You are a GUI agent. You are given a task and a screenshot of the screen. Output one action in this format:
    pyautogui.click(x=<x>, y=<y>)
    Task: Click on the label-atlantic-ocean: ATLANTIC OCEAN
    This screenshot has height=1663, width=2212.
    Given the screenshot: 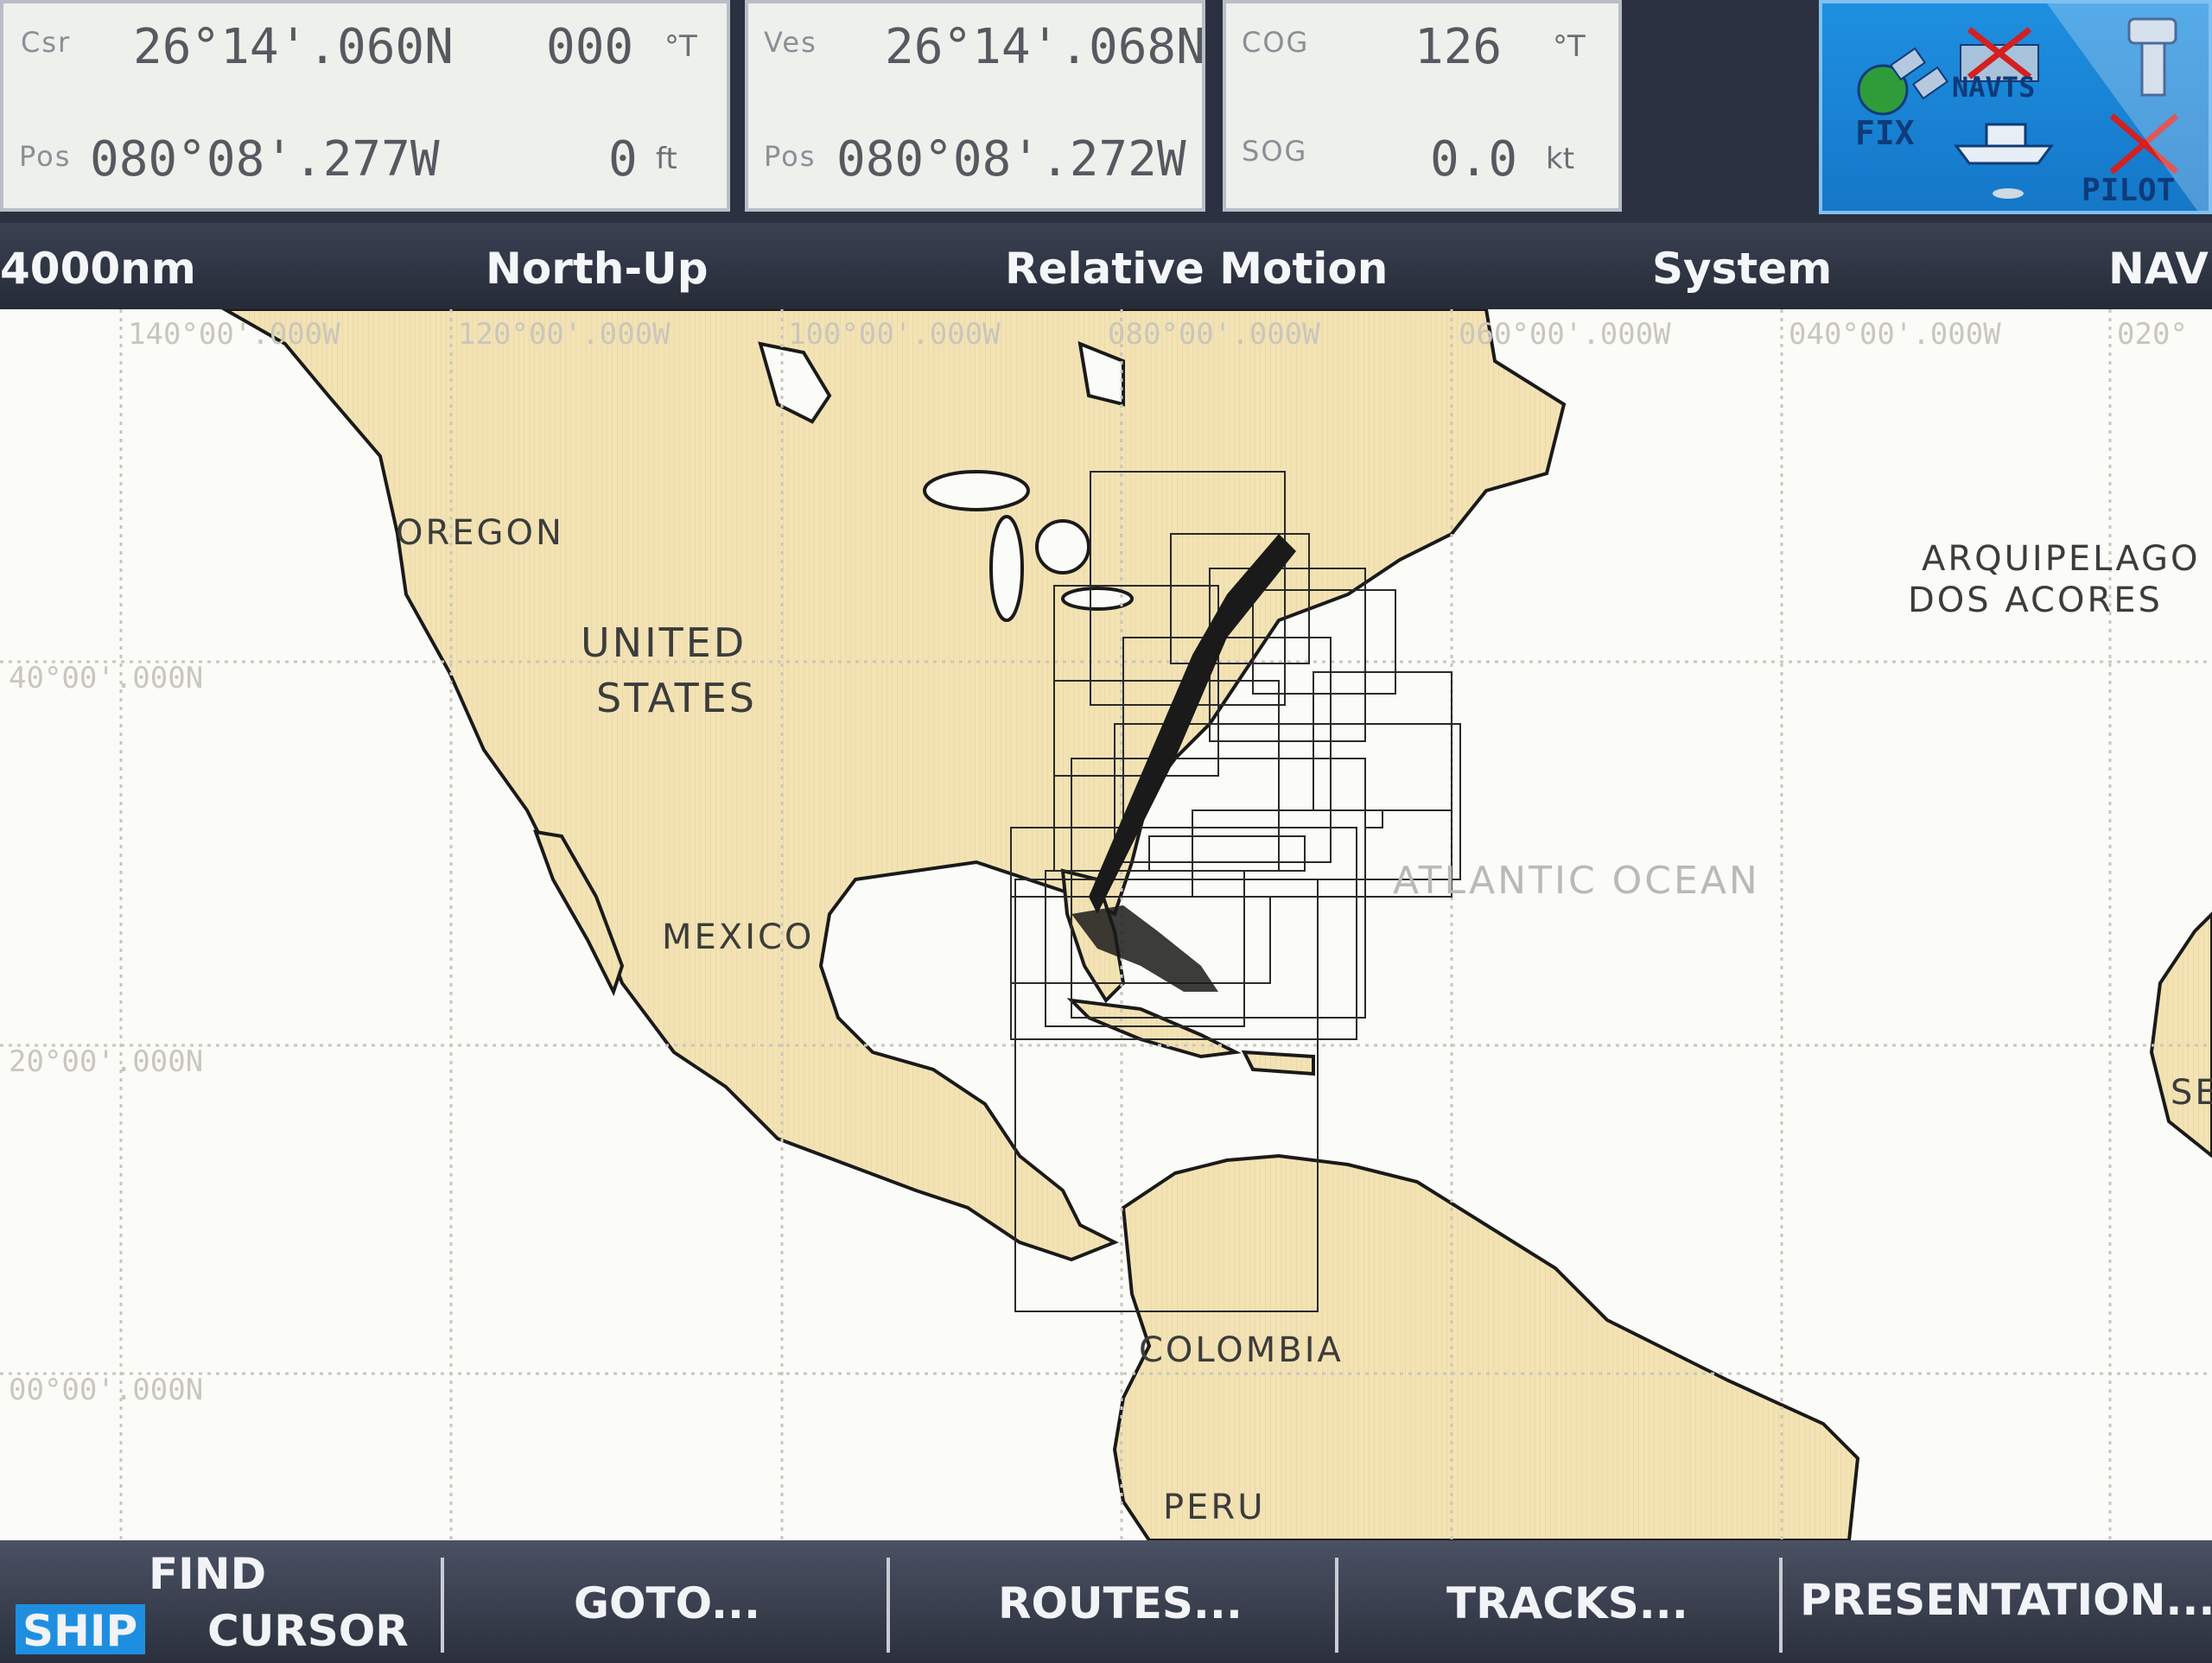 What is the action you would take?
    pyautogui.click(x=1576, y=881)
    